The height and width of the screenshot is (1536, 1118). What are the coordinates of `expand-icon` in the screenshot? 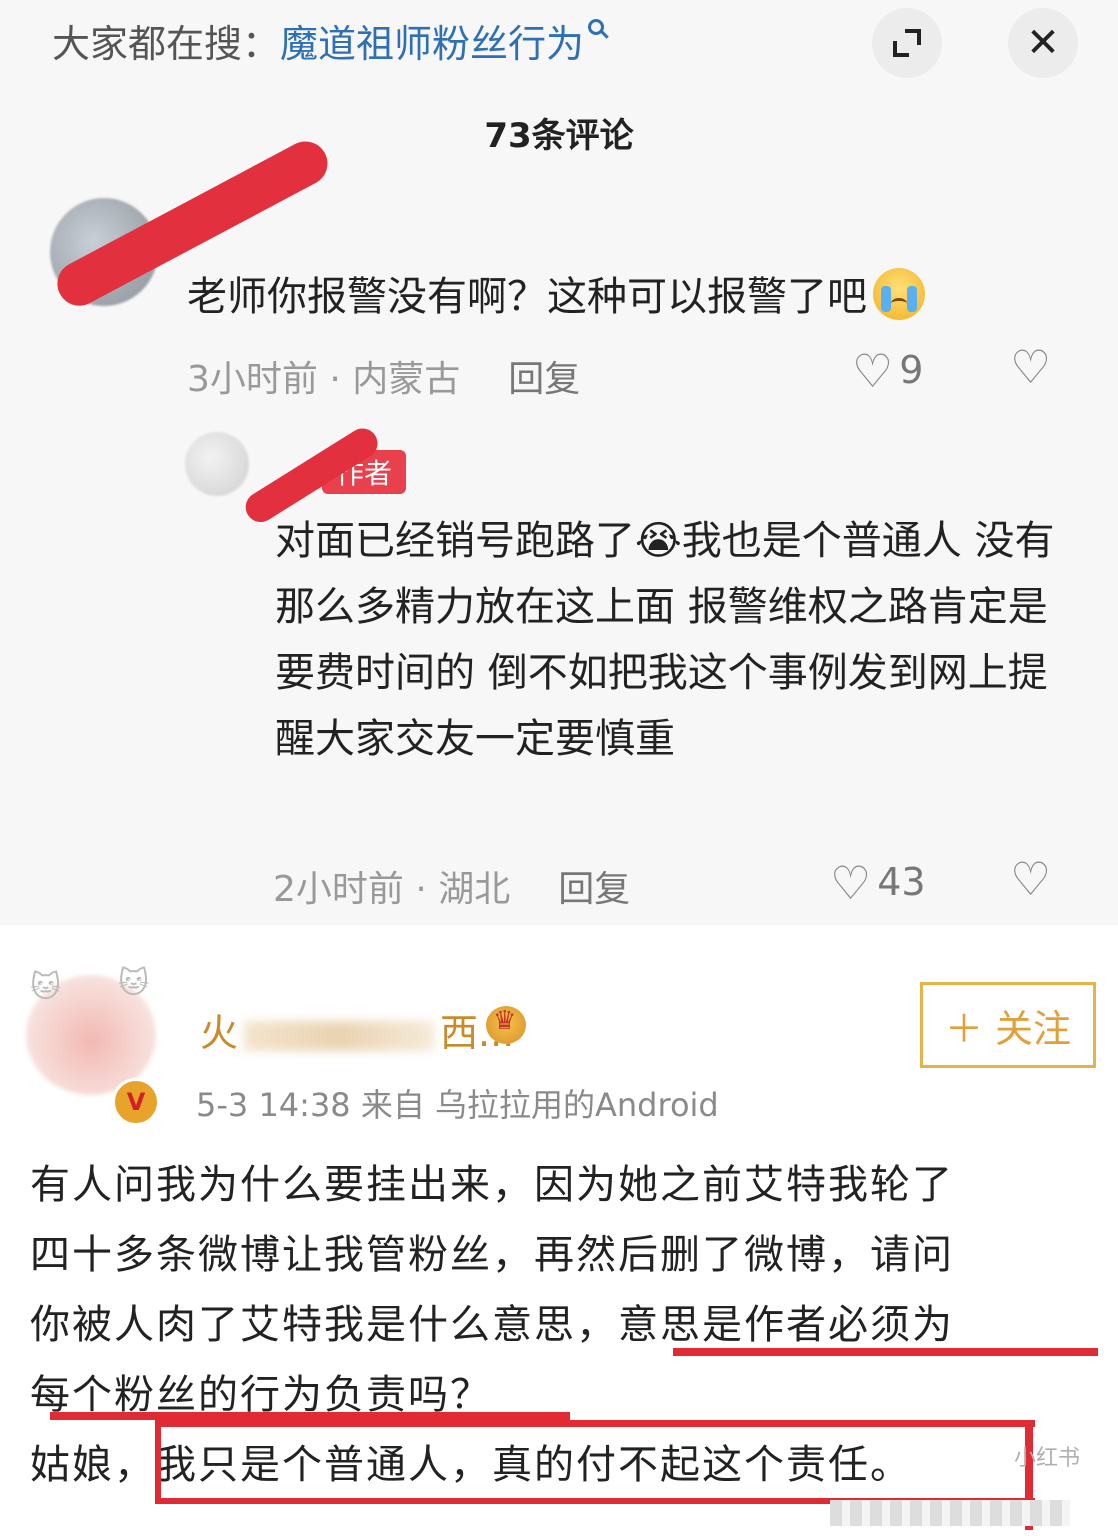 It's located at (907, 43).